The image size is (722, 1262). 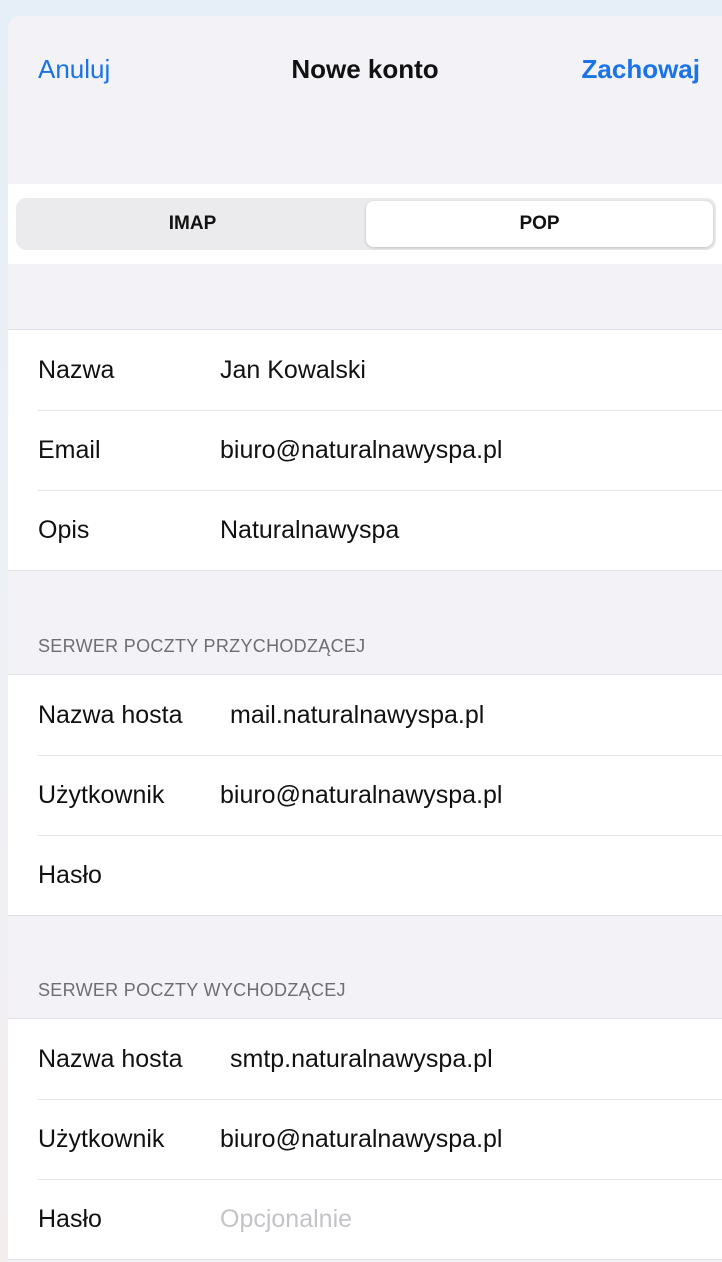 I want to click on name-label: Nazwa, so click(x=76, y=369).